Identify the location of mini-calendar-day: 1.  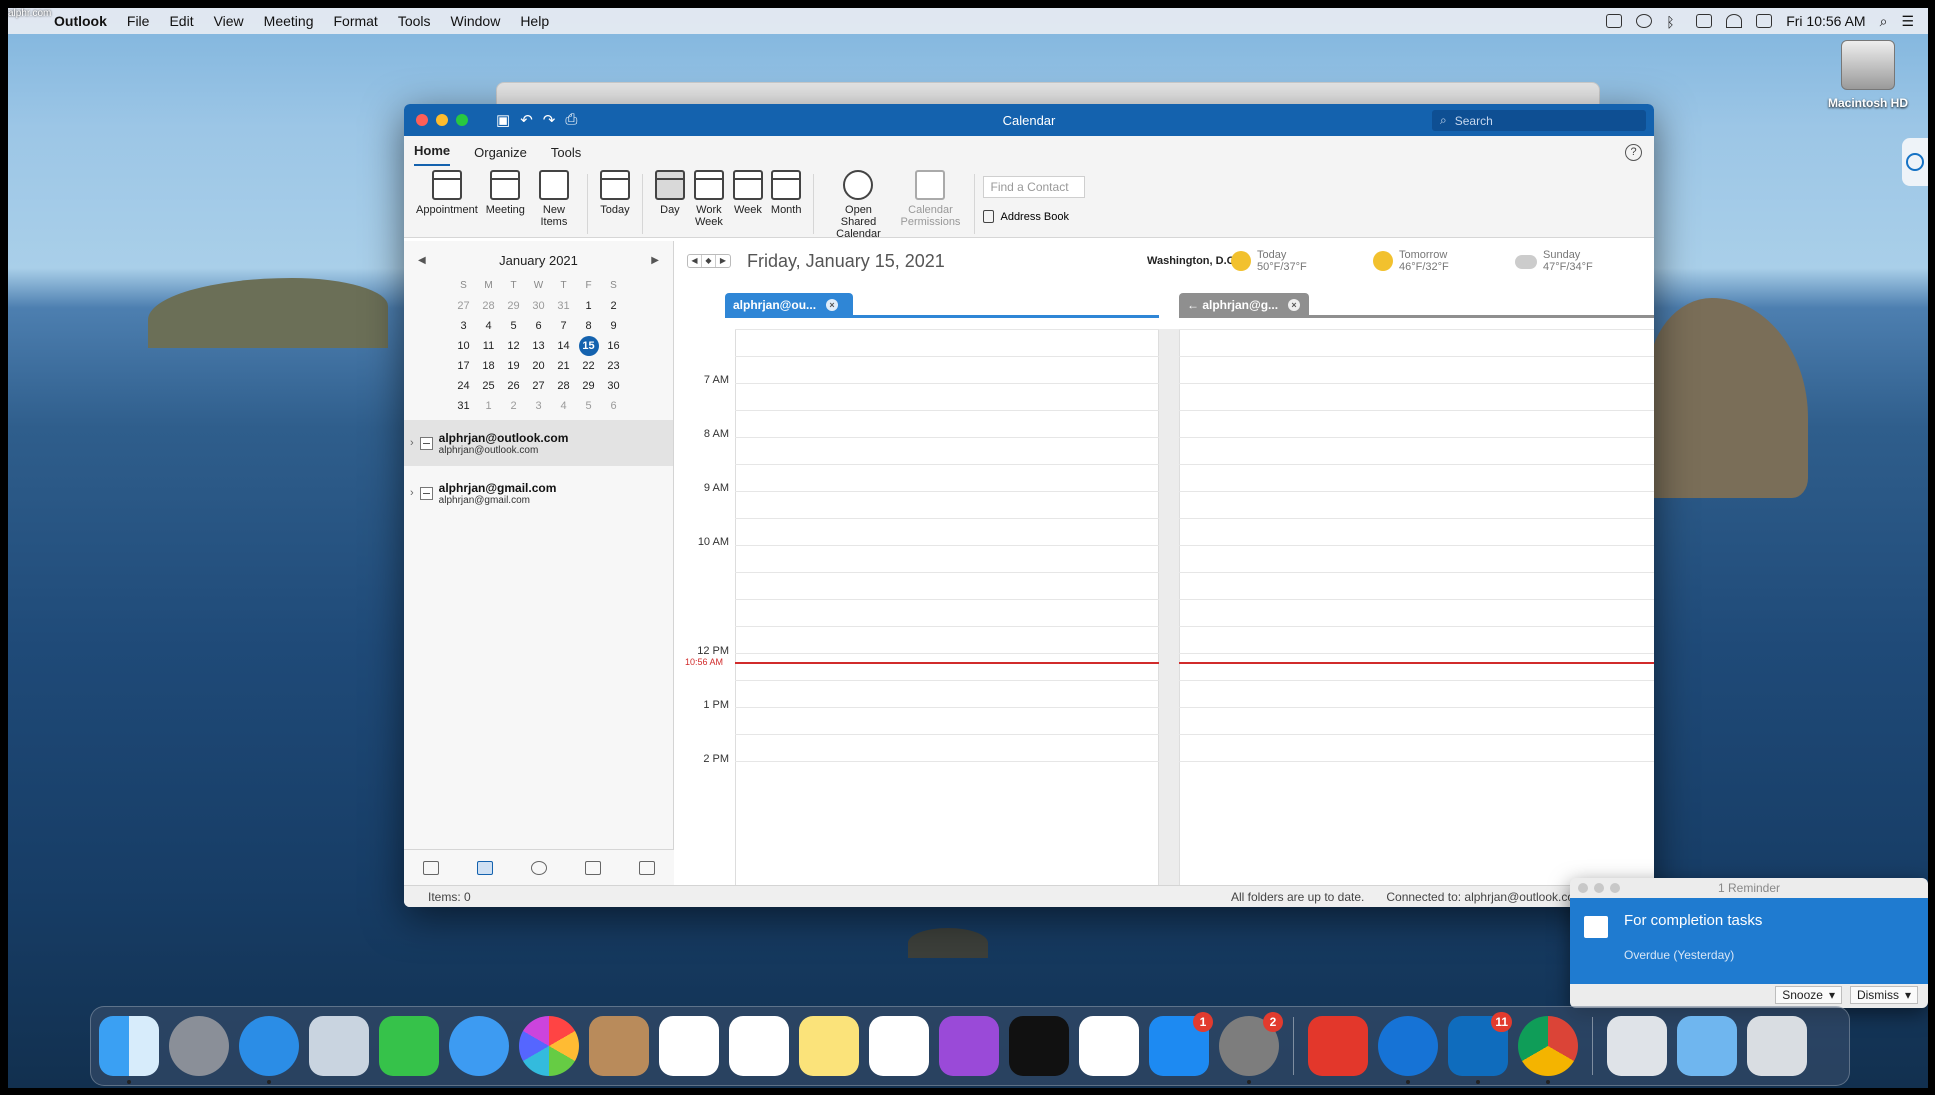
(588, 306).